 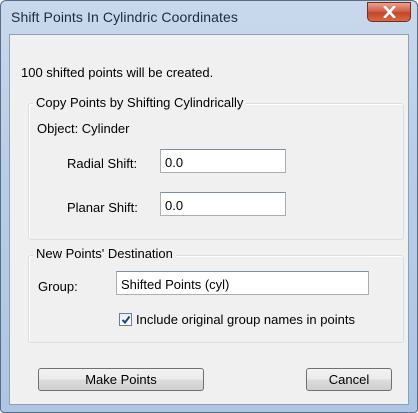 What do you see at coordinates (58, 286) in the screenshot?
I see `group-label: Group:` at bounding box center [58, 286].